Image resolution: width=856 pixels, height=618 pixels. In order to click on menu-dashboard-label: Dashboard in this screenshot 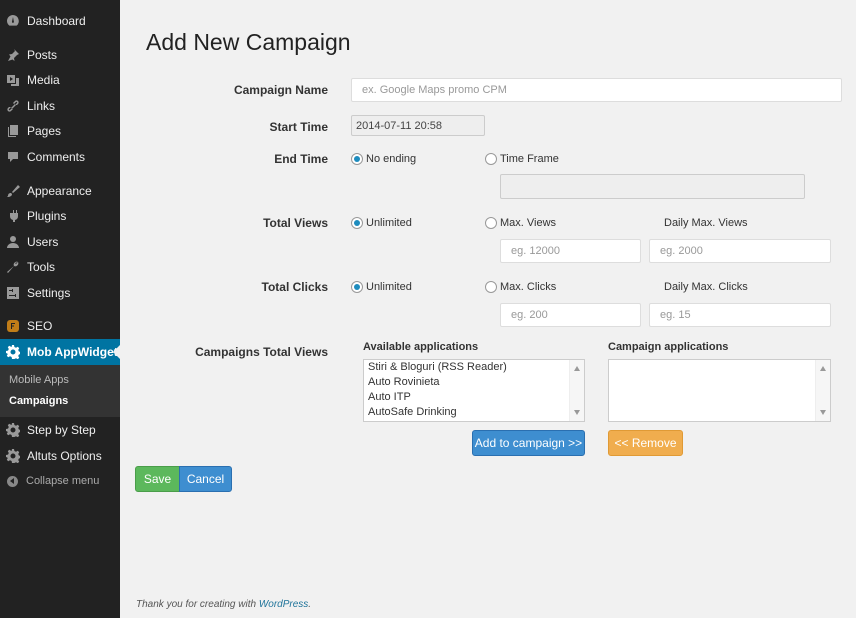, I will do `click(56, 21)`.